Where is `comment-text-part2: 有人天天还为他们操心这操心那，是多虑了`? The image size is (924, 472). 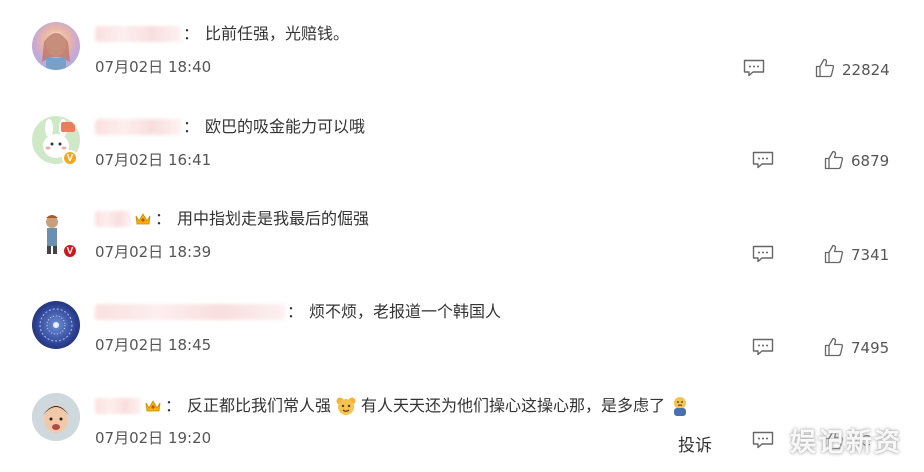
comment-text-part2: 有人天天还为他们操心这操心那，是多虑了 is located at coordinates (513, 405).